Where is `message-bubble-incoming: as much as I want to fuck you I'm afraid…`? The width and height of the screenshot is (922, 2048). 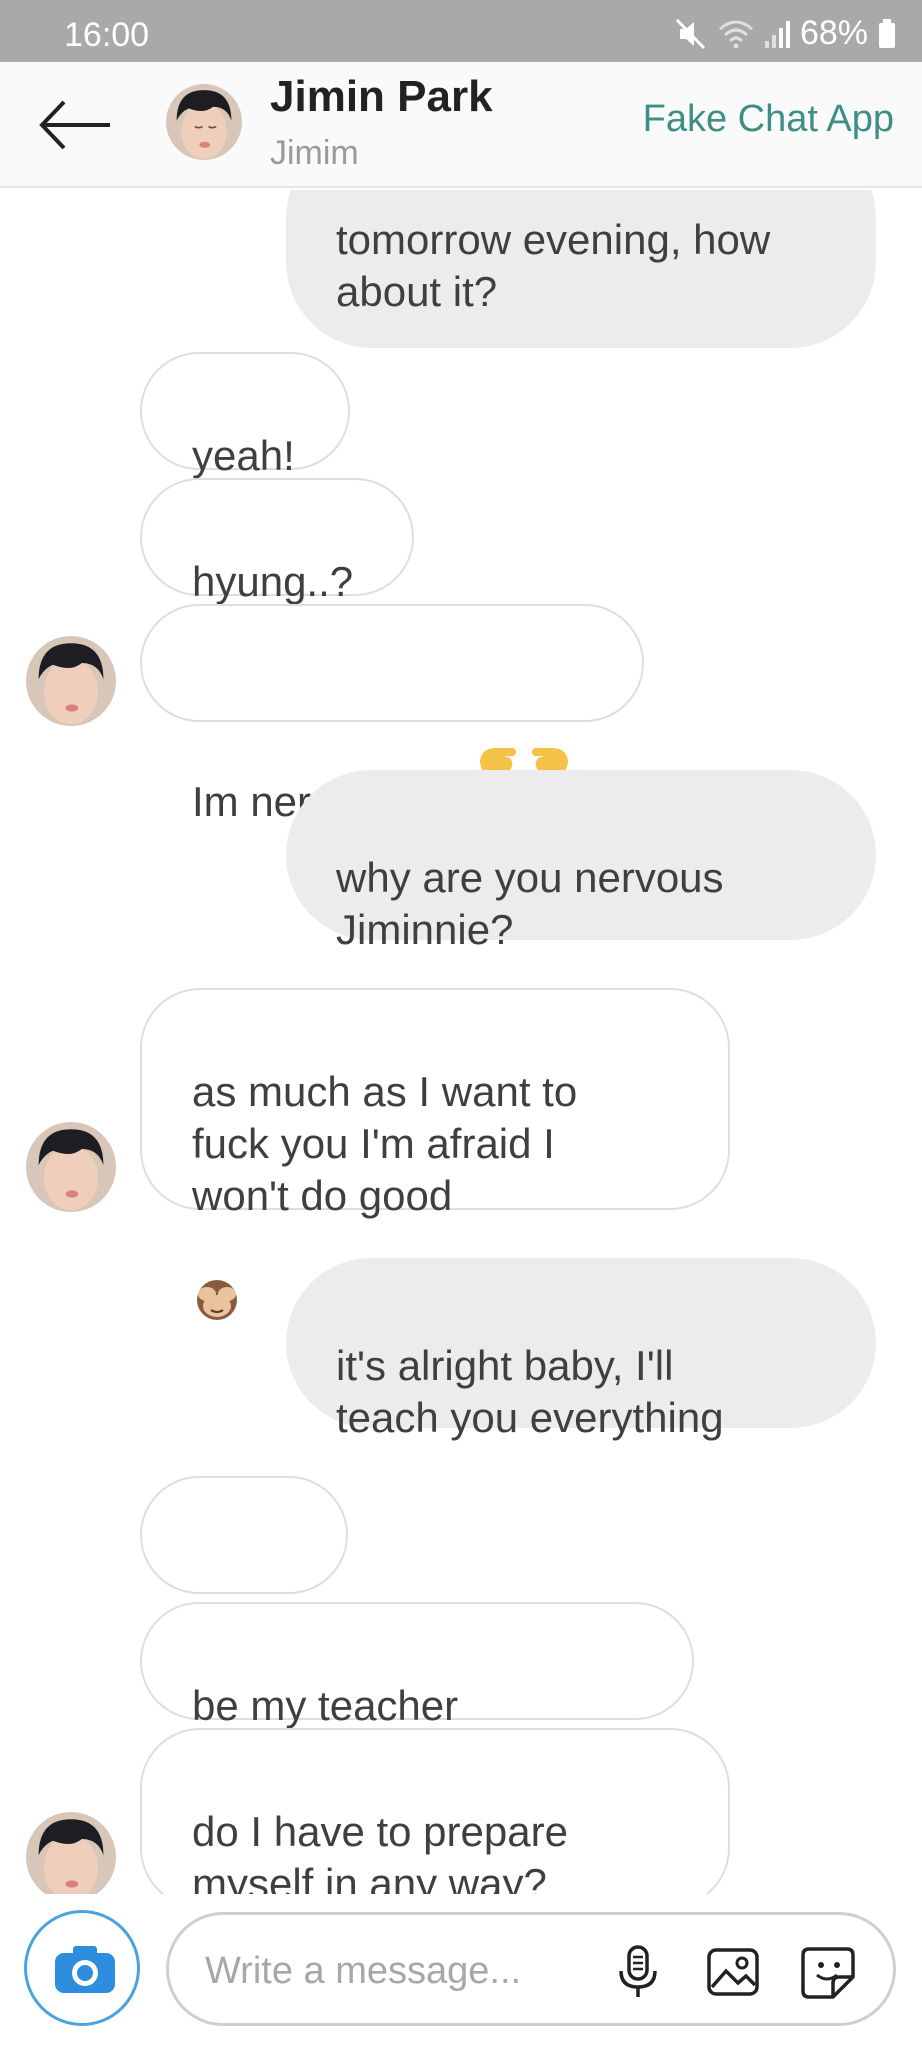
message-bubble-incoming: as much as I want to fuck you I'm afraid… is located at coordinates (435, 1154).